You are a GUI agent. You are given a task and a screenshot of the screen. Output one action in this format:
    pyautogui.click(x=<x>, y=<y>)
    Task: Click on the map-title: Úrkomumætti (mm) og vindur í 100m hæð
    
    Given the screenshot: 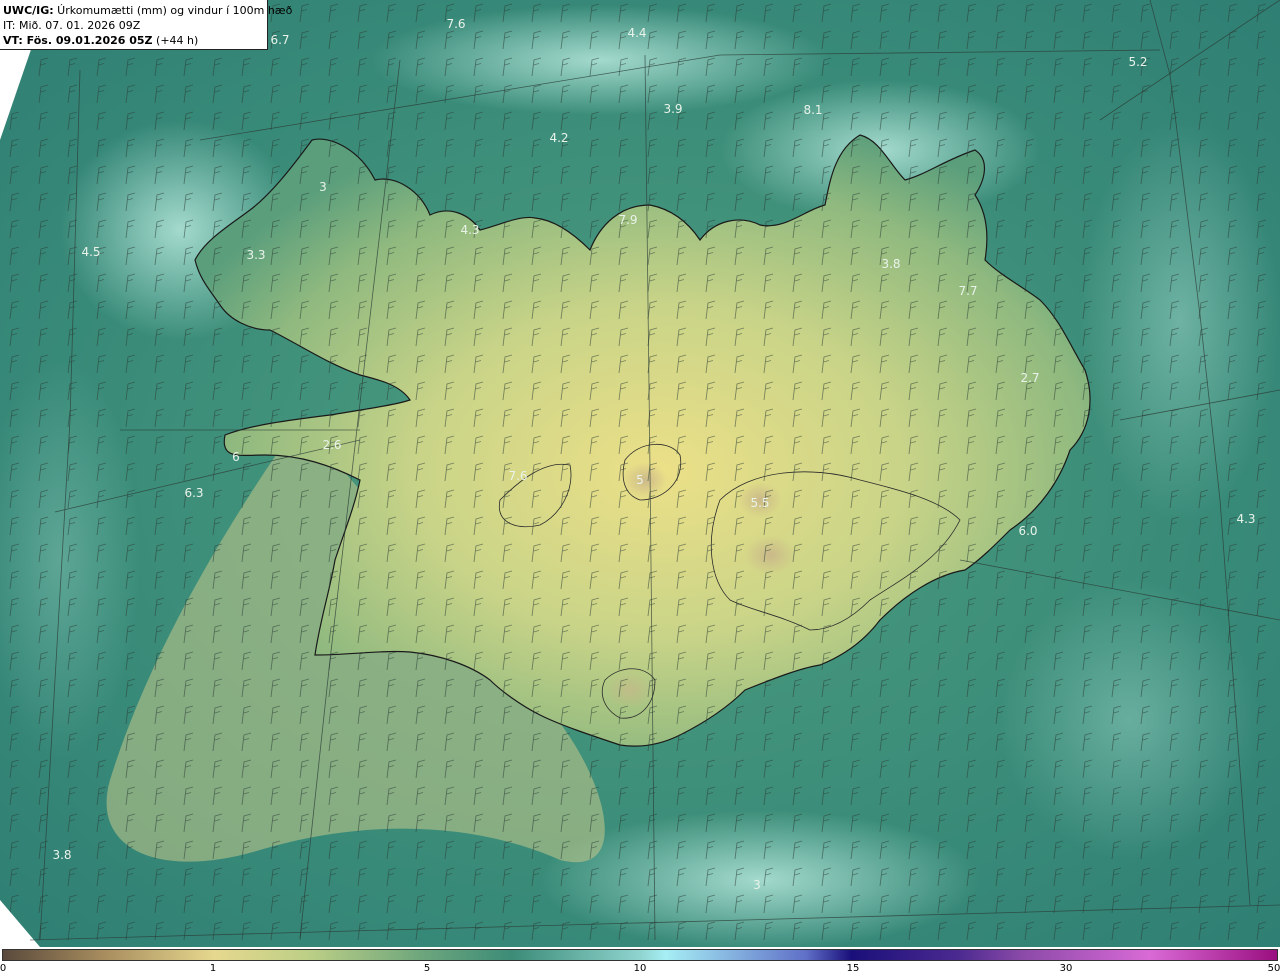 What is the action you would take?
    pyautogui.click(x=173, y=10)
    